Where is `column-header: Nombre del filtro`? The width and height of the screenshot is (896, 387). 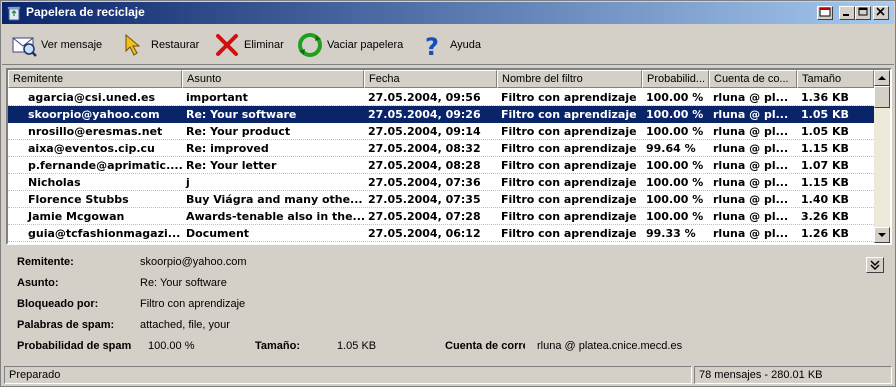 column-header: Nombre del filtro is located at coordinates (569, 79).